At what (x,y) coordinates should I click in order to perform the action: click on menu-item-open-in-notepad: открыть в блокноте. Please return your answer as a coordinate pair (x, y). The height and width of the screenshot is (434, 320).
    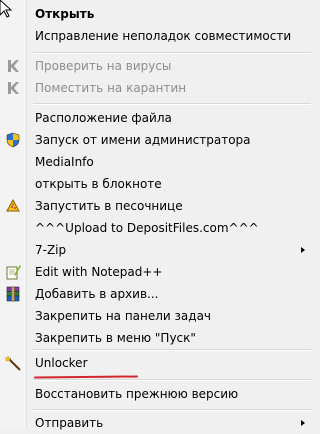
    Looking at the image, I should click on (157, 184).